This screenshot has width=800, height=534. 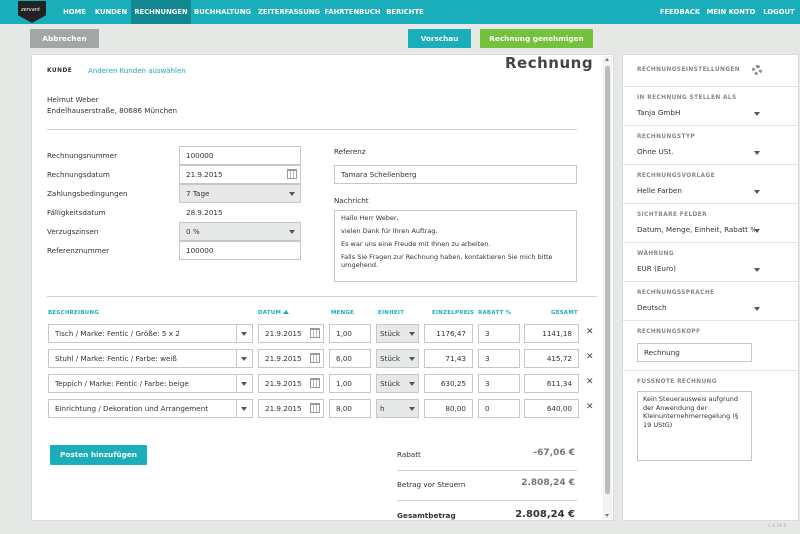 What do you see at coordinates (193, 231) in the screenshot?
I see `late-interest-value: 0 %` at bounding box center [193, 231].